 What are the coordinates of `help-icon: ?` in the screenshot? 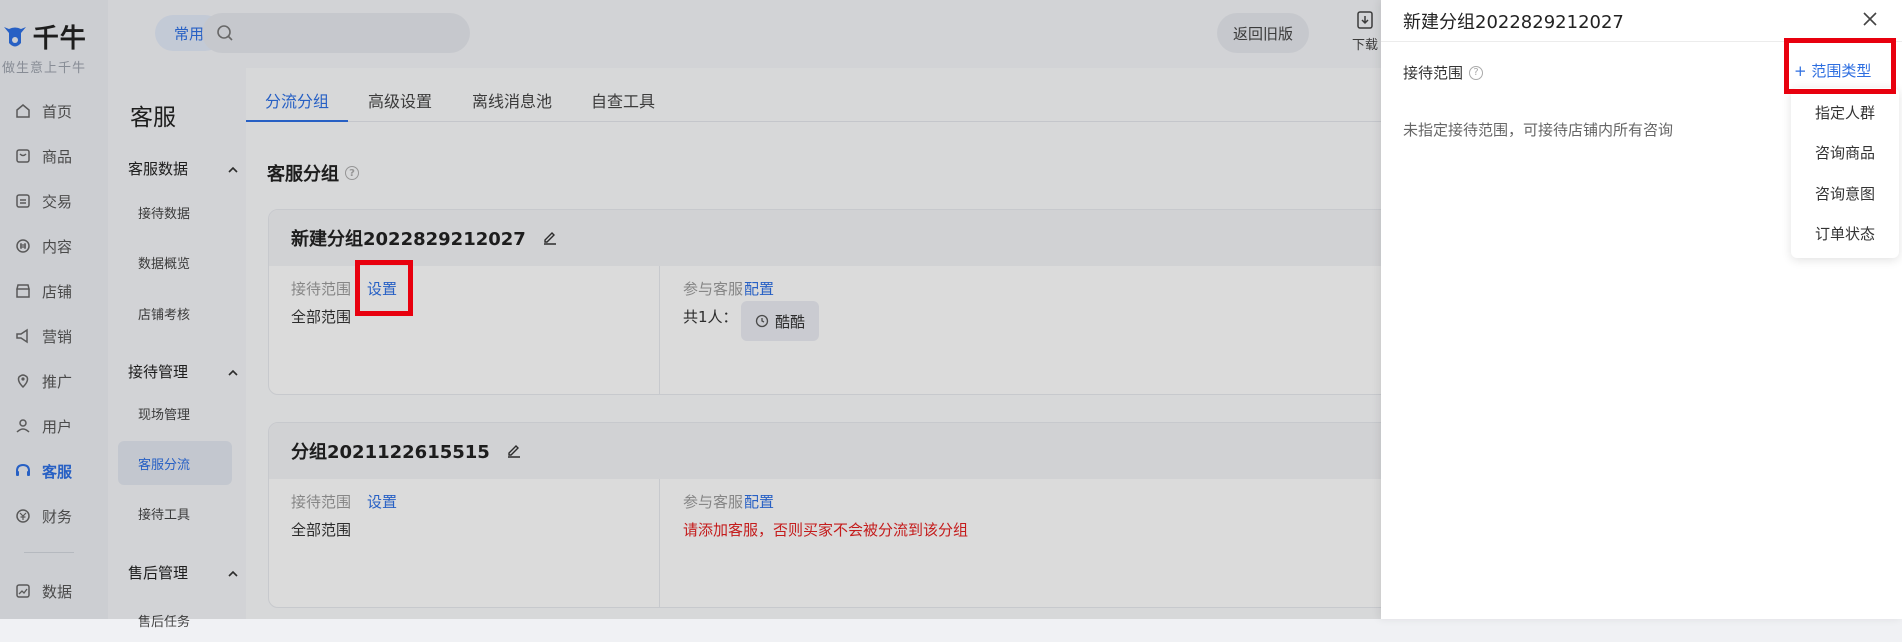 It's located at (1476, 72).